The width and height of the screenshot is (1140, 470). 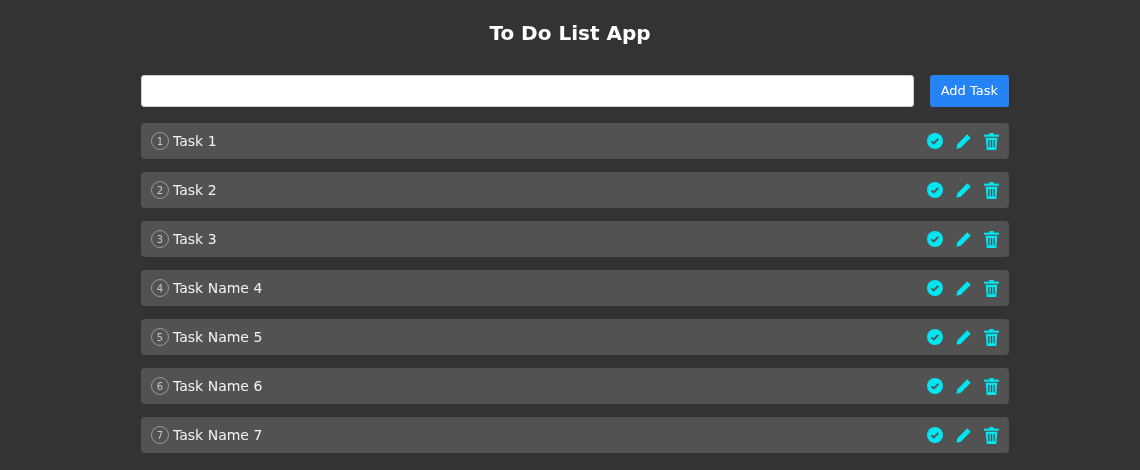 I want to click on task-label: Task 1, so click(x=195, y=141).